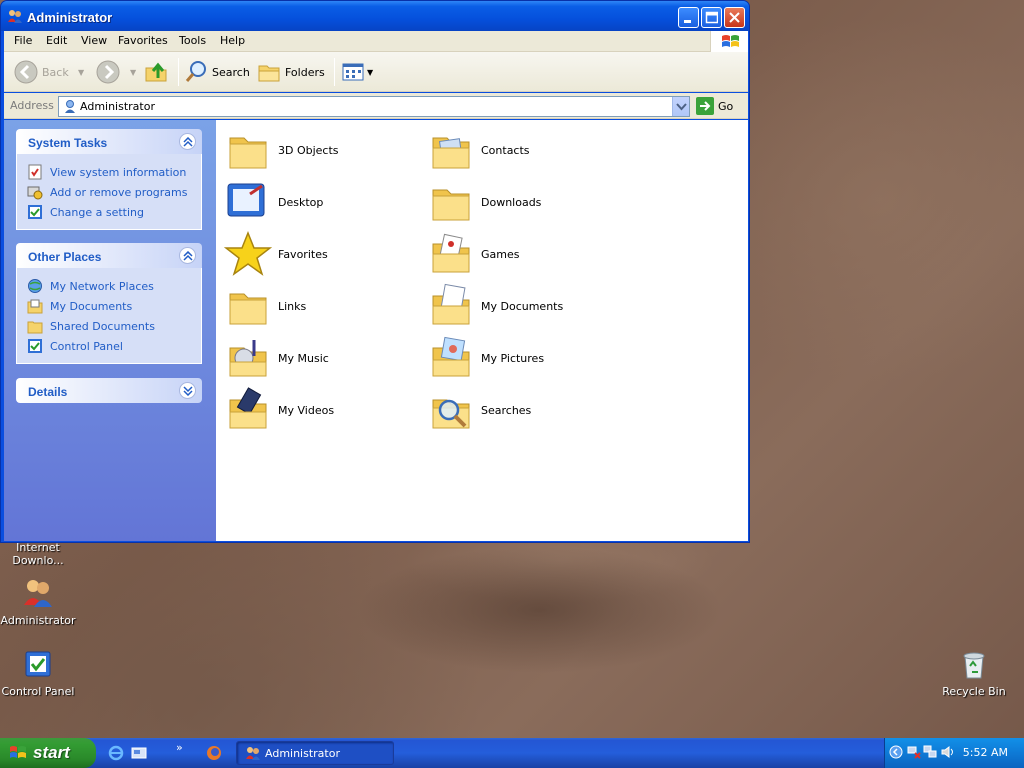 Image resolution: width=1024 pixels, height=768 pixels. What do you see at coordinates (303, 254) in the screenshot?
I see `folder-label: Favorites` at bounding box center [303, 254].